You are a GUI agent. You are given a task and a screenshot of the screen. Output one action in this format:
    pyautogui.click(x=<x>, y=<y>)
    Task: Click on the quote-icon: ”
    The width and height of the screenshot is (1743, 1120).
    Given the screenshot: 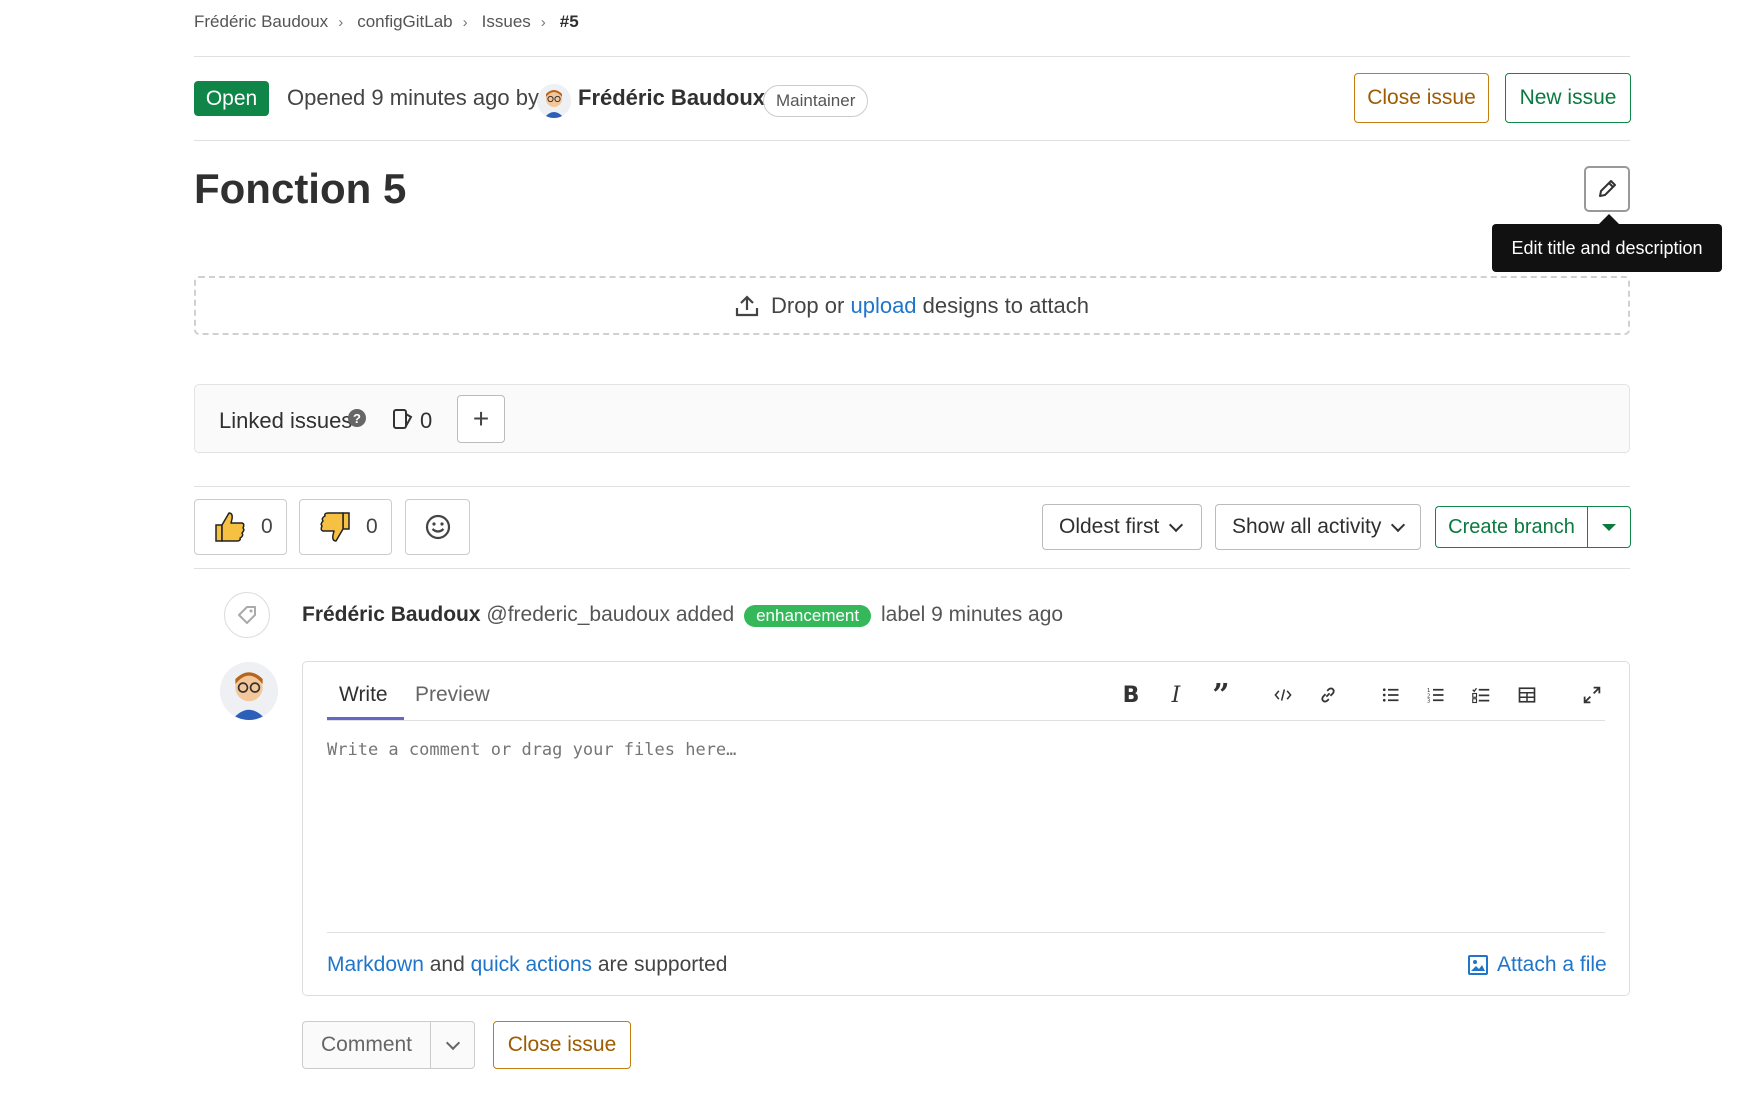 What is the action you would take?
    pyautogui.click(x=1221, y=695)
    